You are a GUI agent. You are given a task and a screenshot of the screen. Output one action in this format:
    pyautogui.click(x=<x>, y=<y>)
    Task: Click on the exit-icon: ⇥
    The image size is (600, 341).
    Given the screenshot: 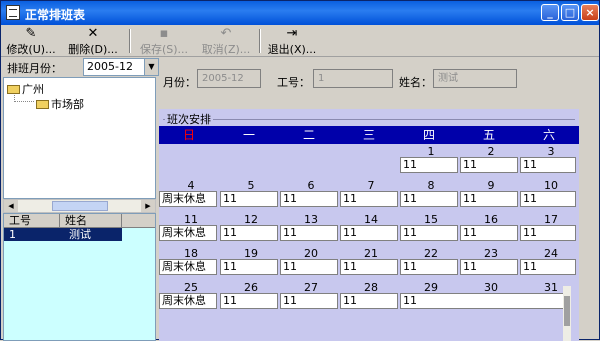 What is the action you would take?
    pyautogui.click(x=292, y=33)
    